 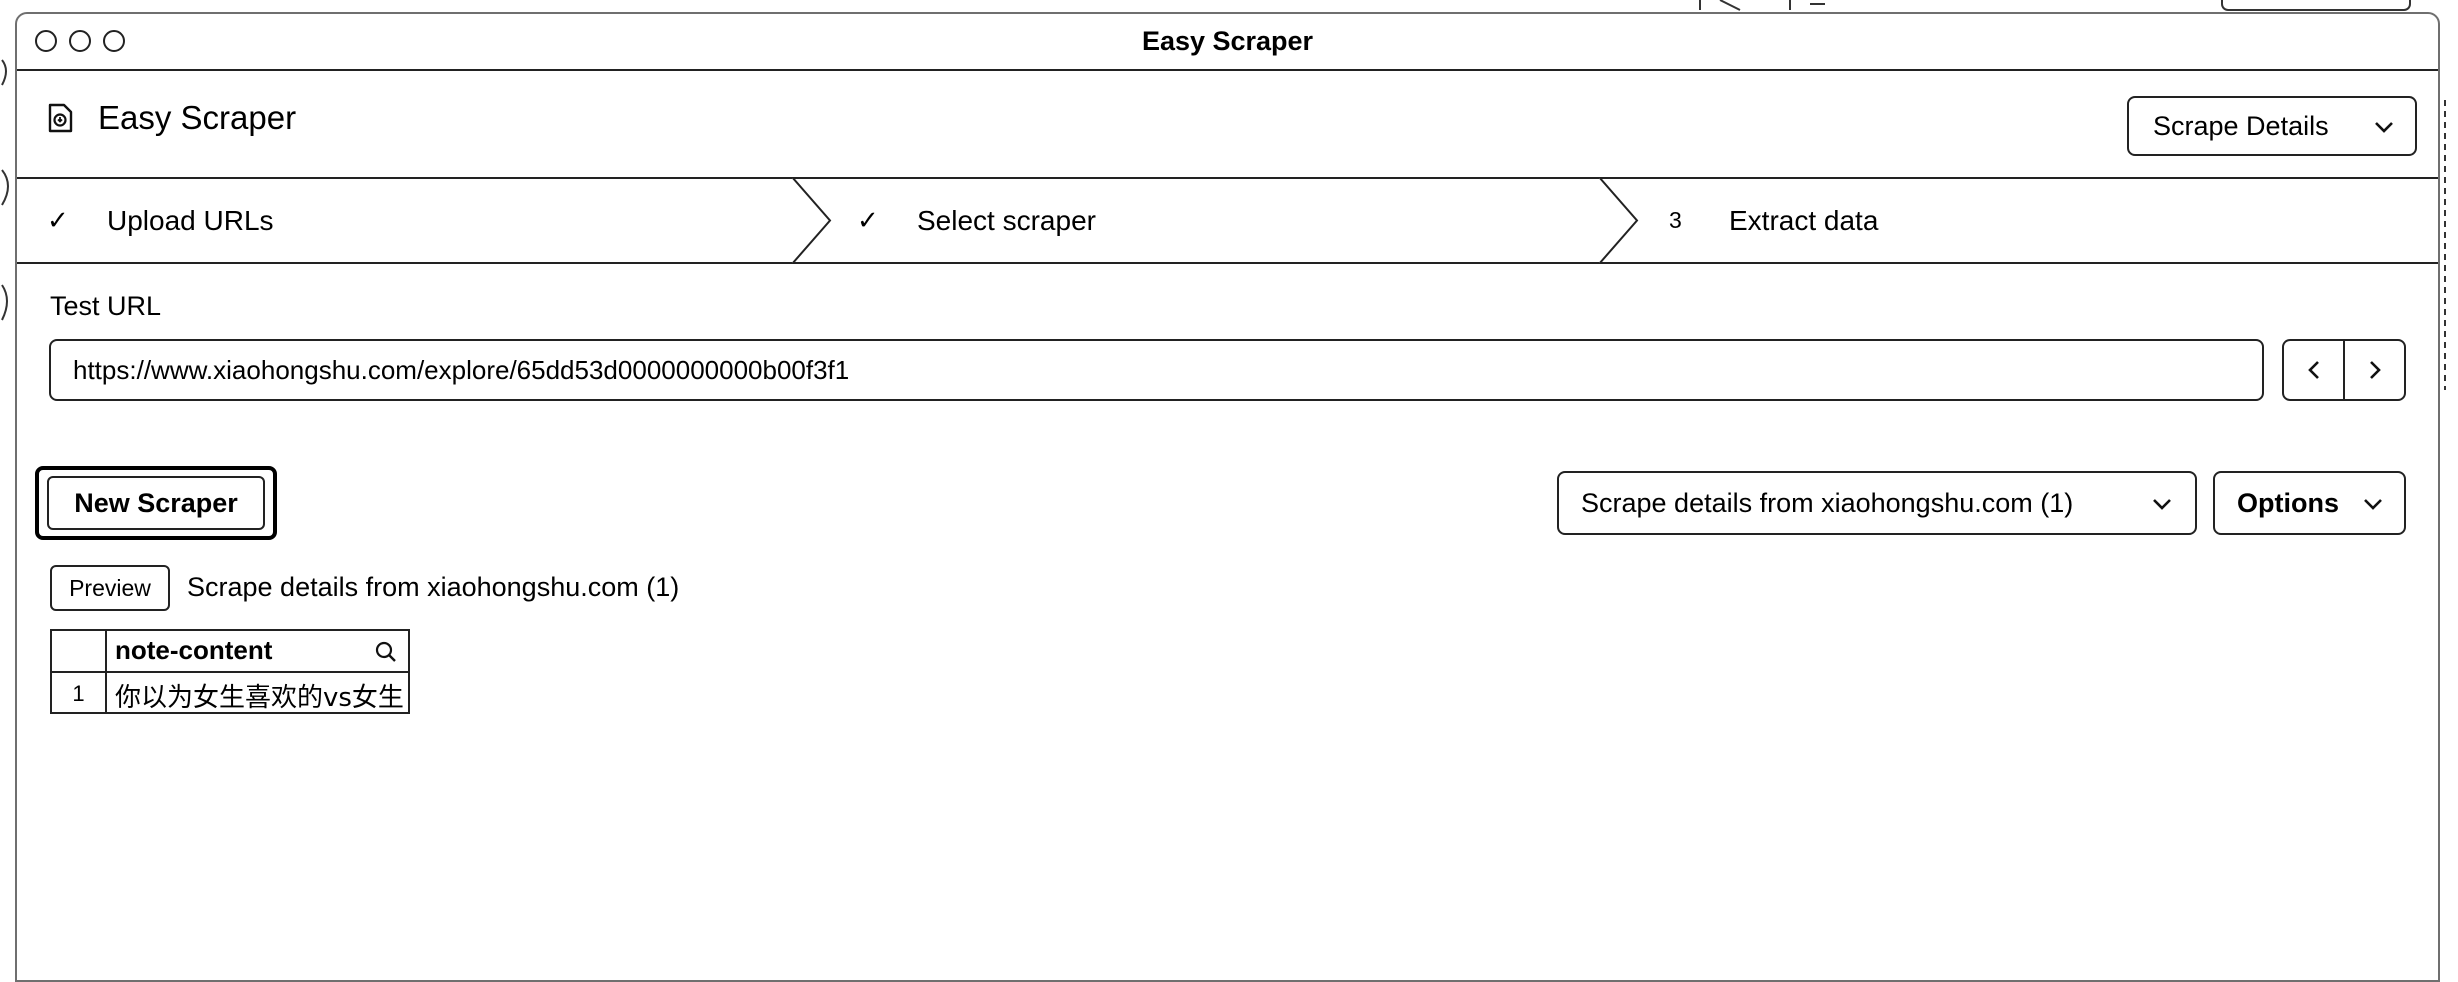 I want to click on app-header: Easy Scraper Scrape Details, so click(x=1227, y=124).